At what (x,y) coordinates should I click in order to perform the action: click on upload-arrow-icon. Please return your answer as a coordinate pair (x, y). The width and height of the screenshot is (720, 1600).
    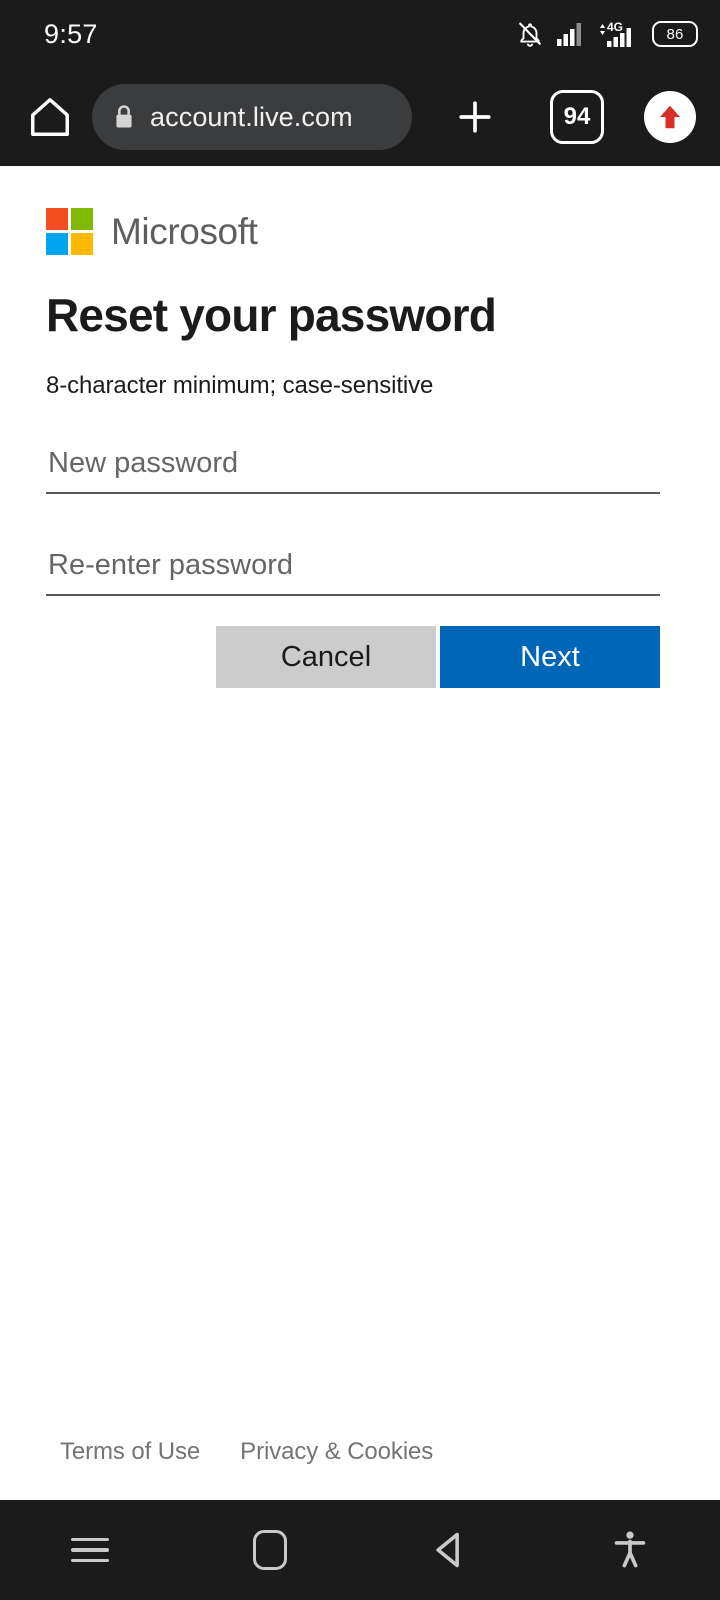
    Looking at the image, I should click on (670, 117).